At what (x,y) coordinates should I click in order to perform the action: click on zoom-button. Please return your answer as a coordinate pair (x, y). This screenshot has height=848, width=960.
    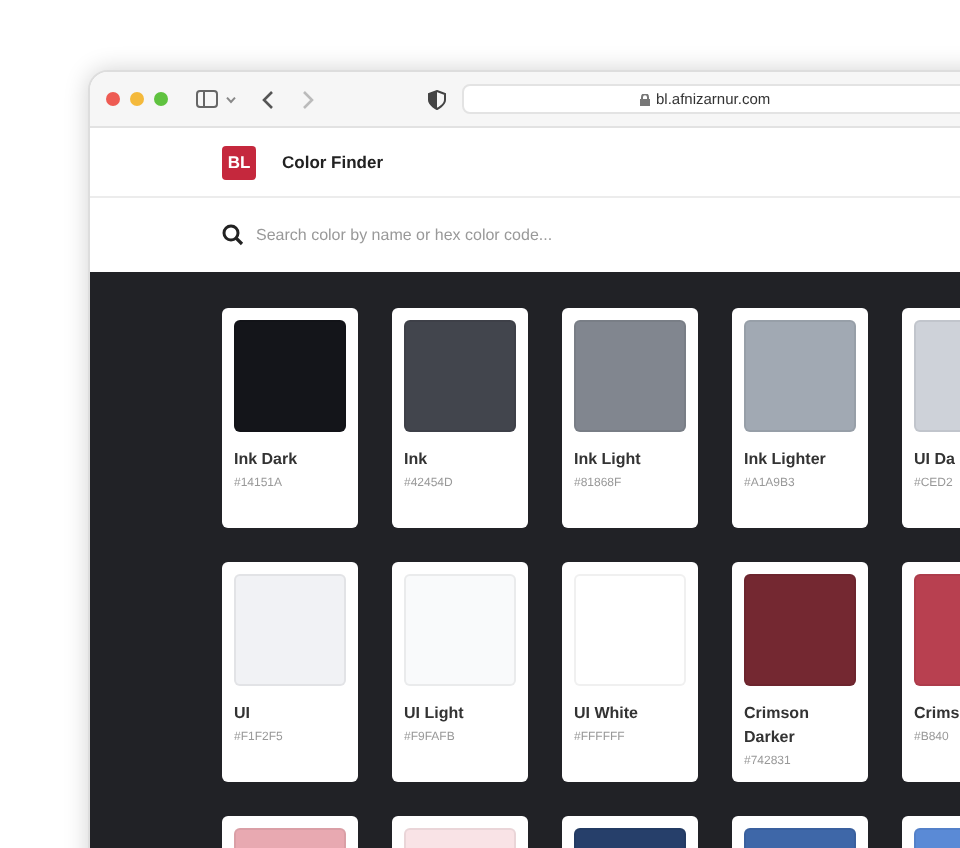
    Looking at the image, I should click on (161, 99).